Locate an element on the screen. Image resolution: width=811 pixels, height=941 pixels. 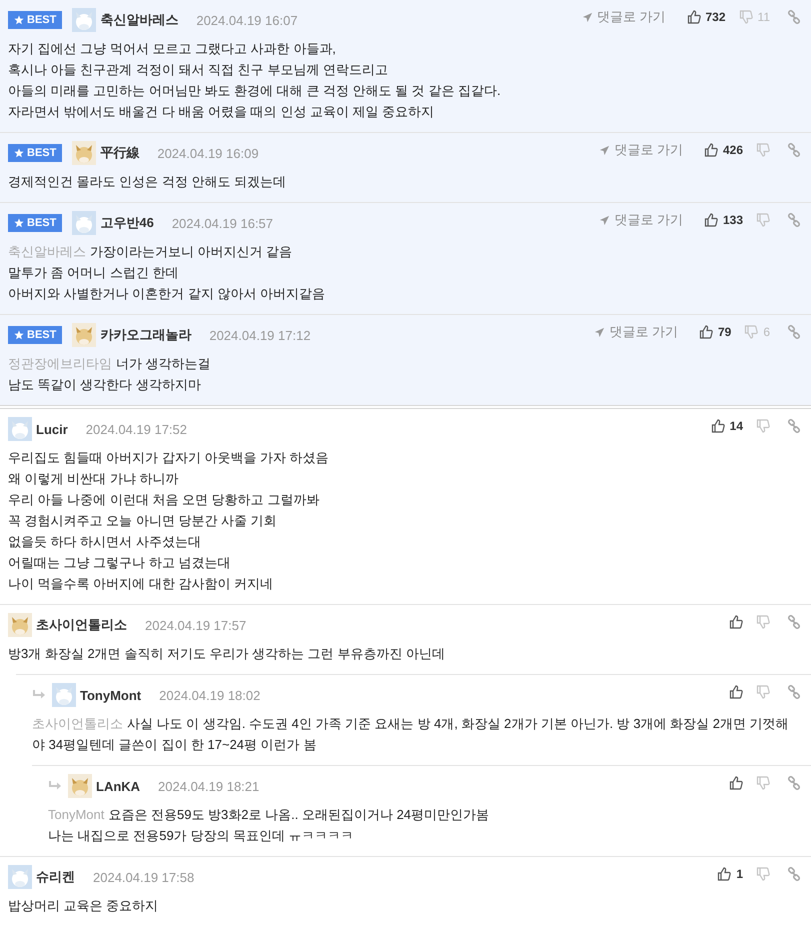
comment-text: 아버지와 사별한거나 이혼한거 같지 않아서 아버지같음 is located at coordinates (167, 294).